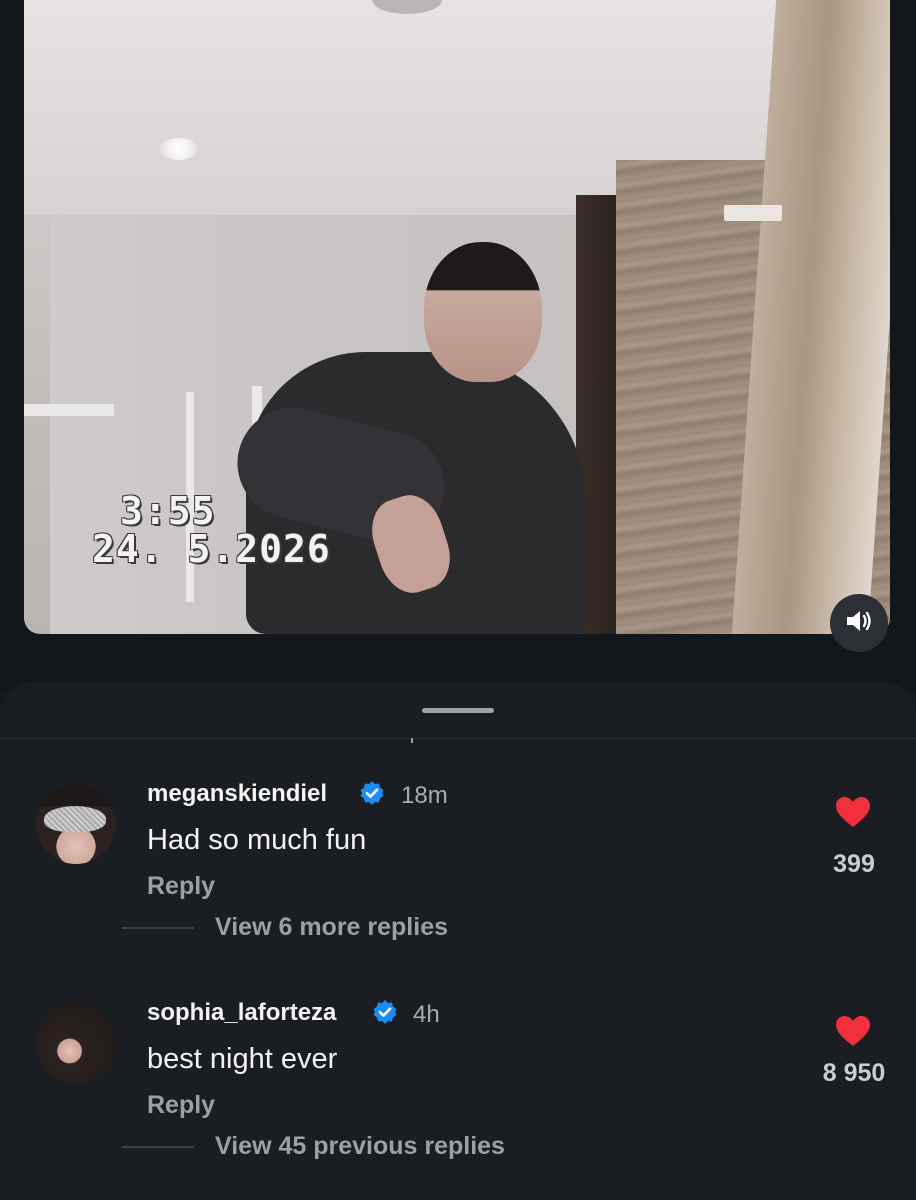 This screenshot has height=1200, width=916. Describe the element at coordinates (69, 410) in the screenshot. I see `video-glass-line` at that location.